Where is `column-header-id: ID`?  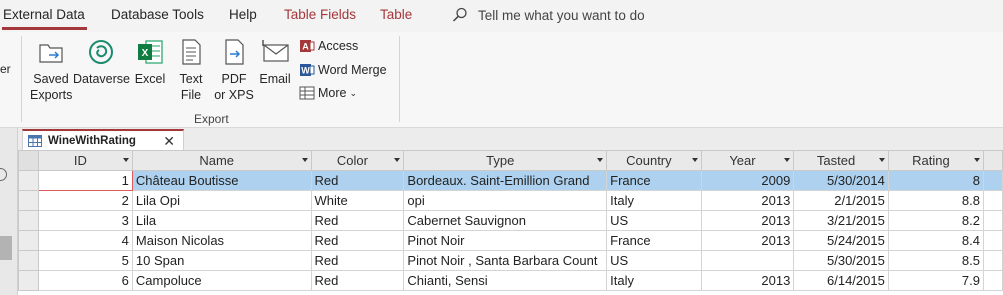 column-header-id: ID is located at coordinates (85, 160).